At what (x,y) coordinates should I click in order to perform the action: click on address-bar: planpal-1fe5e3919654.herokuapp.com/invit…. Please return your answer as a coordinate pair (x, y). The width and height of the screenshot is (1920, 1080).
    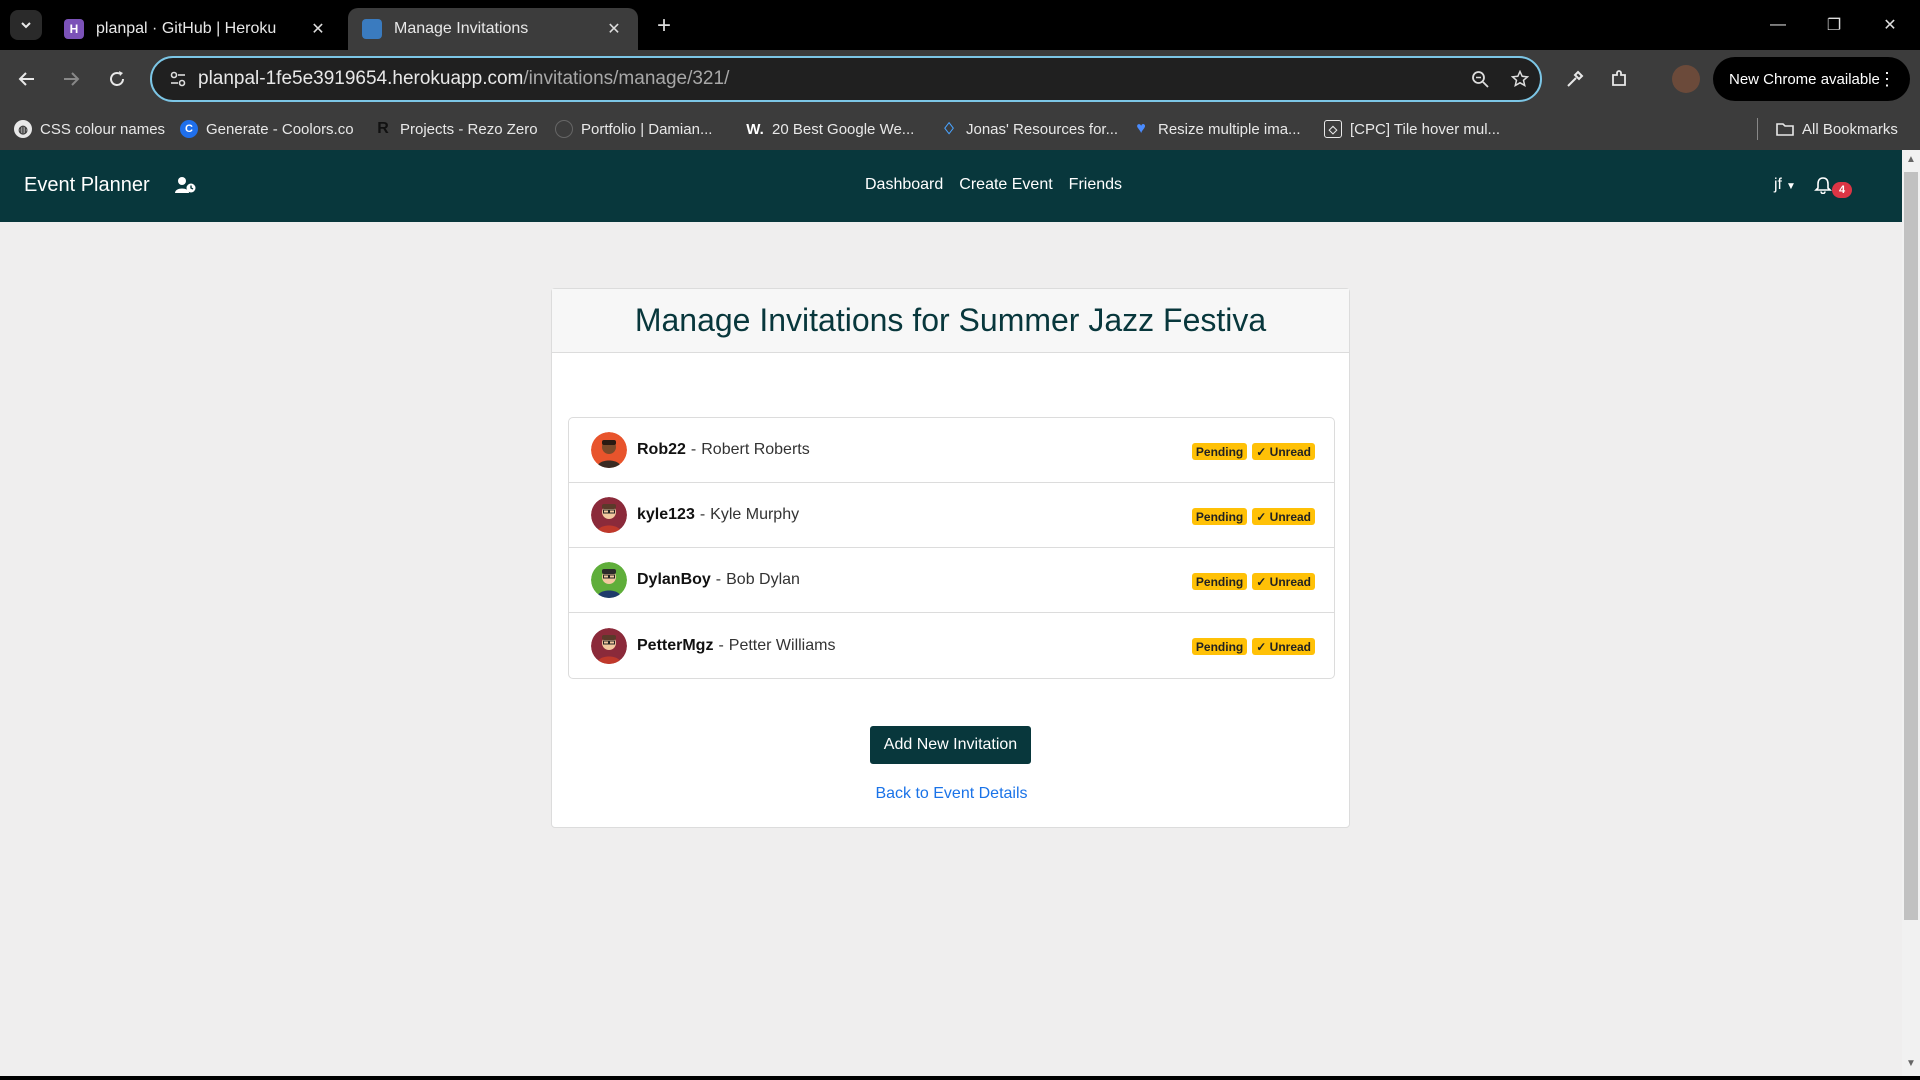
    Looking at the image, I should click on (846, 79).